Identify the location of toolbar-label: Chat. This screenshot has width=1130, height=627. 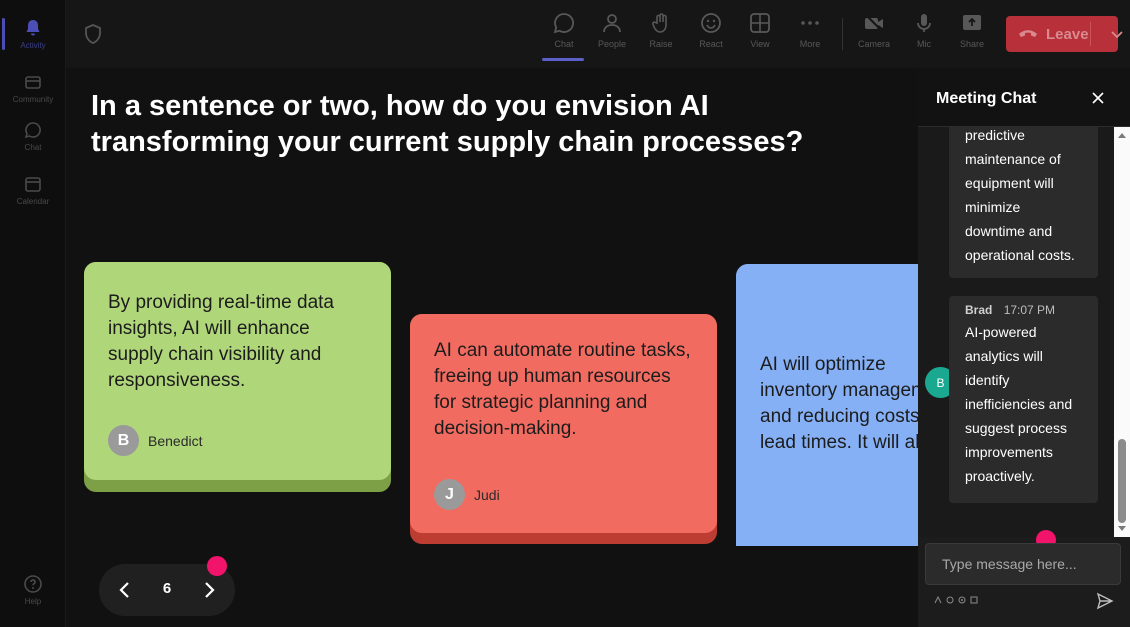
(564, 44).